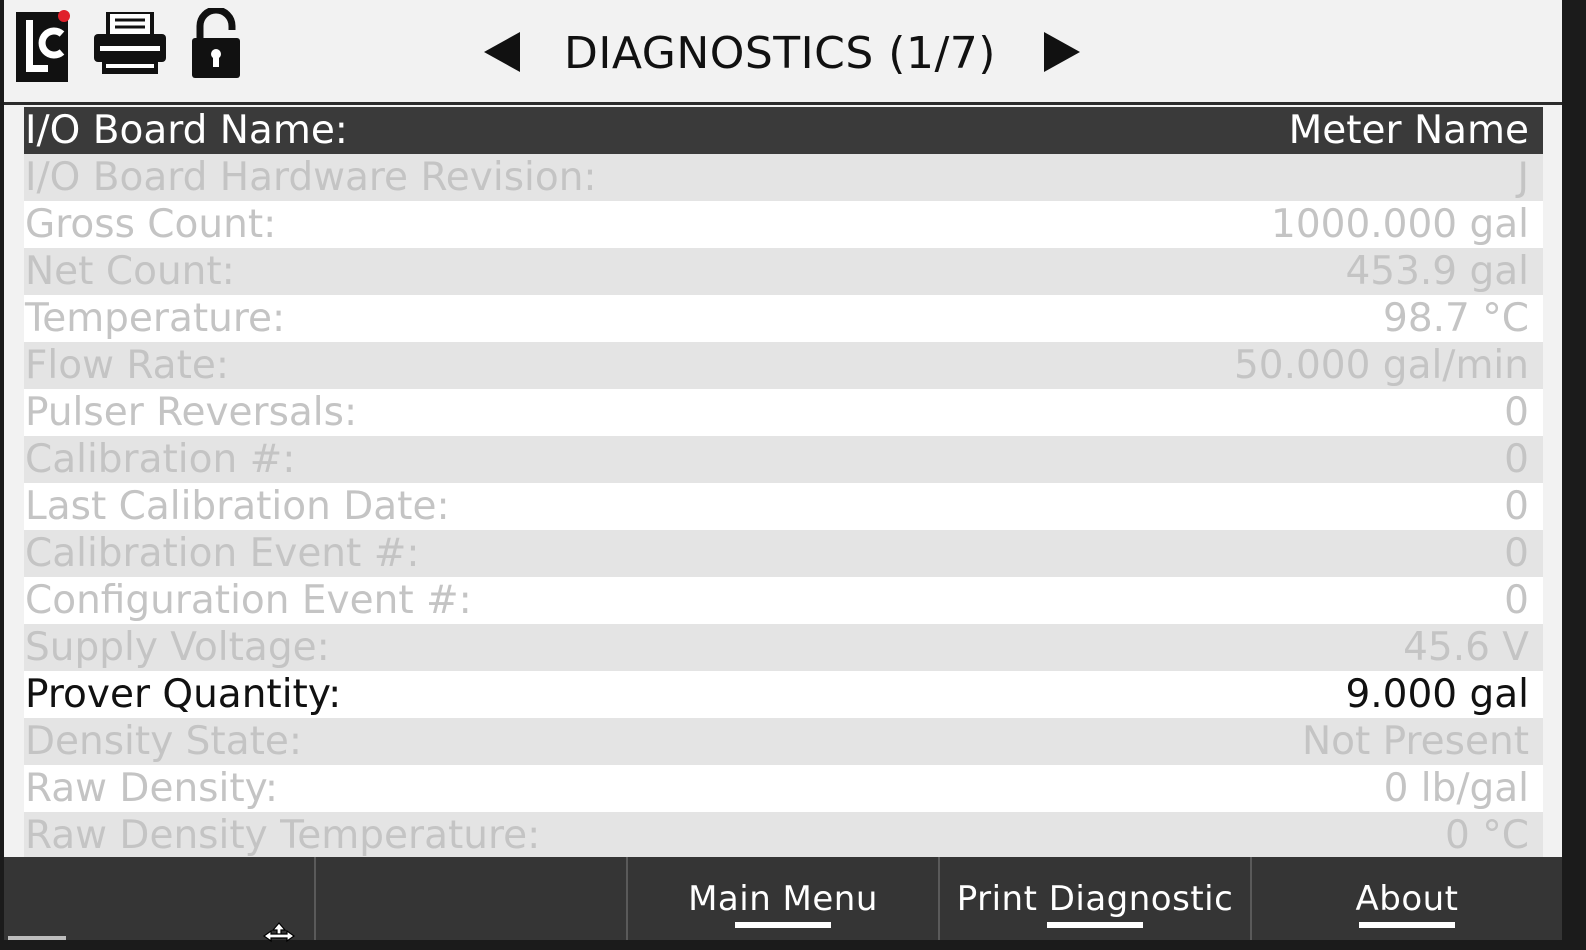 This screenshot has width=1586, height=950. I want to click on diagnostic-row: Raw Density Temperature: 0 °C, so click(783, 835).